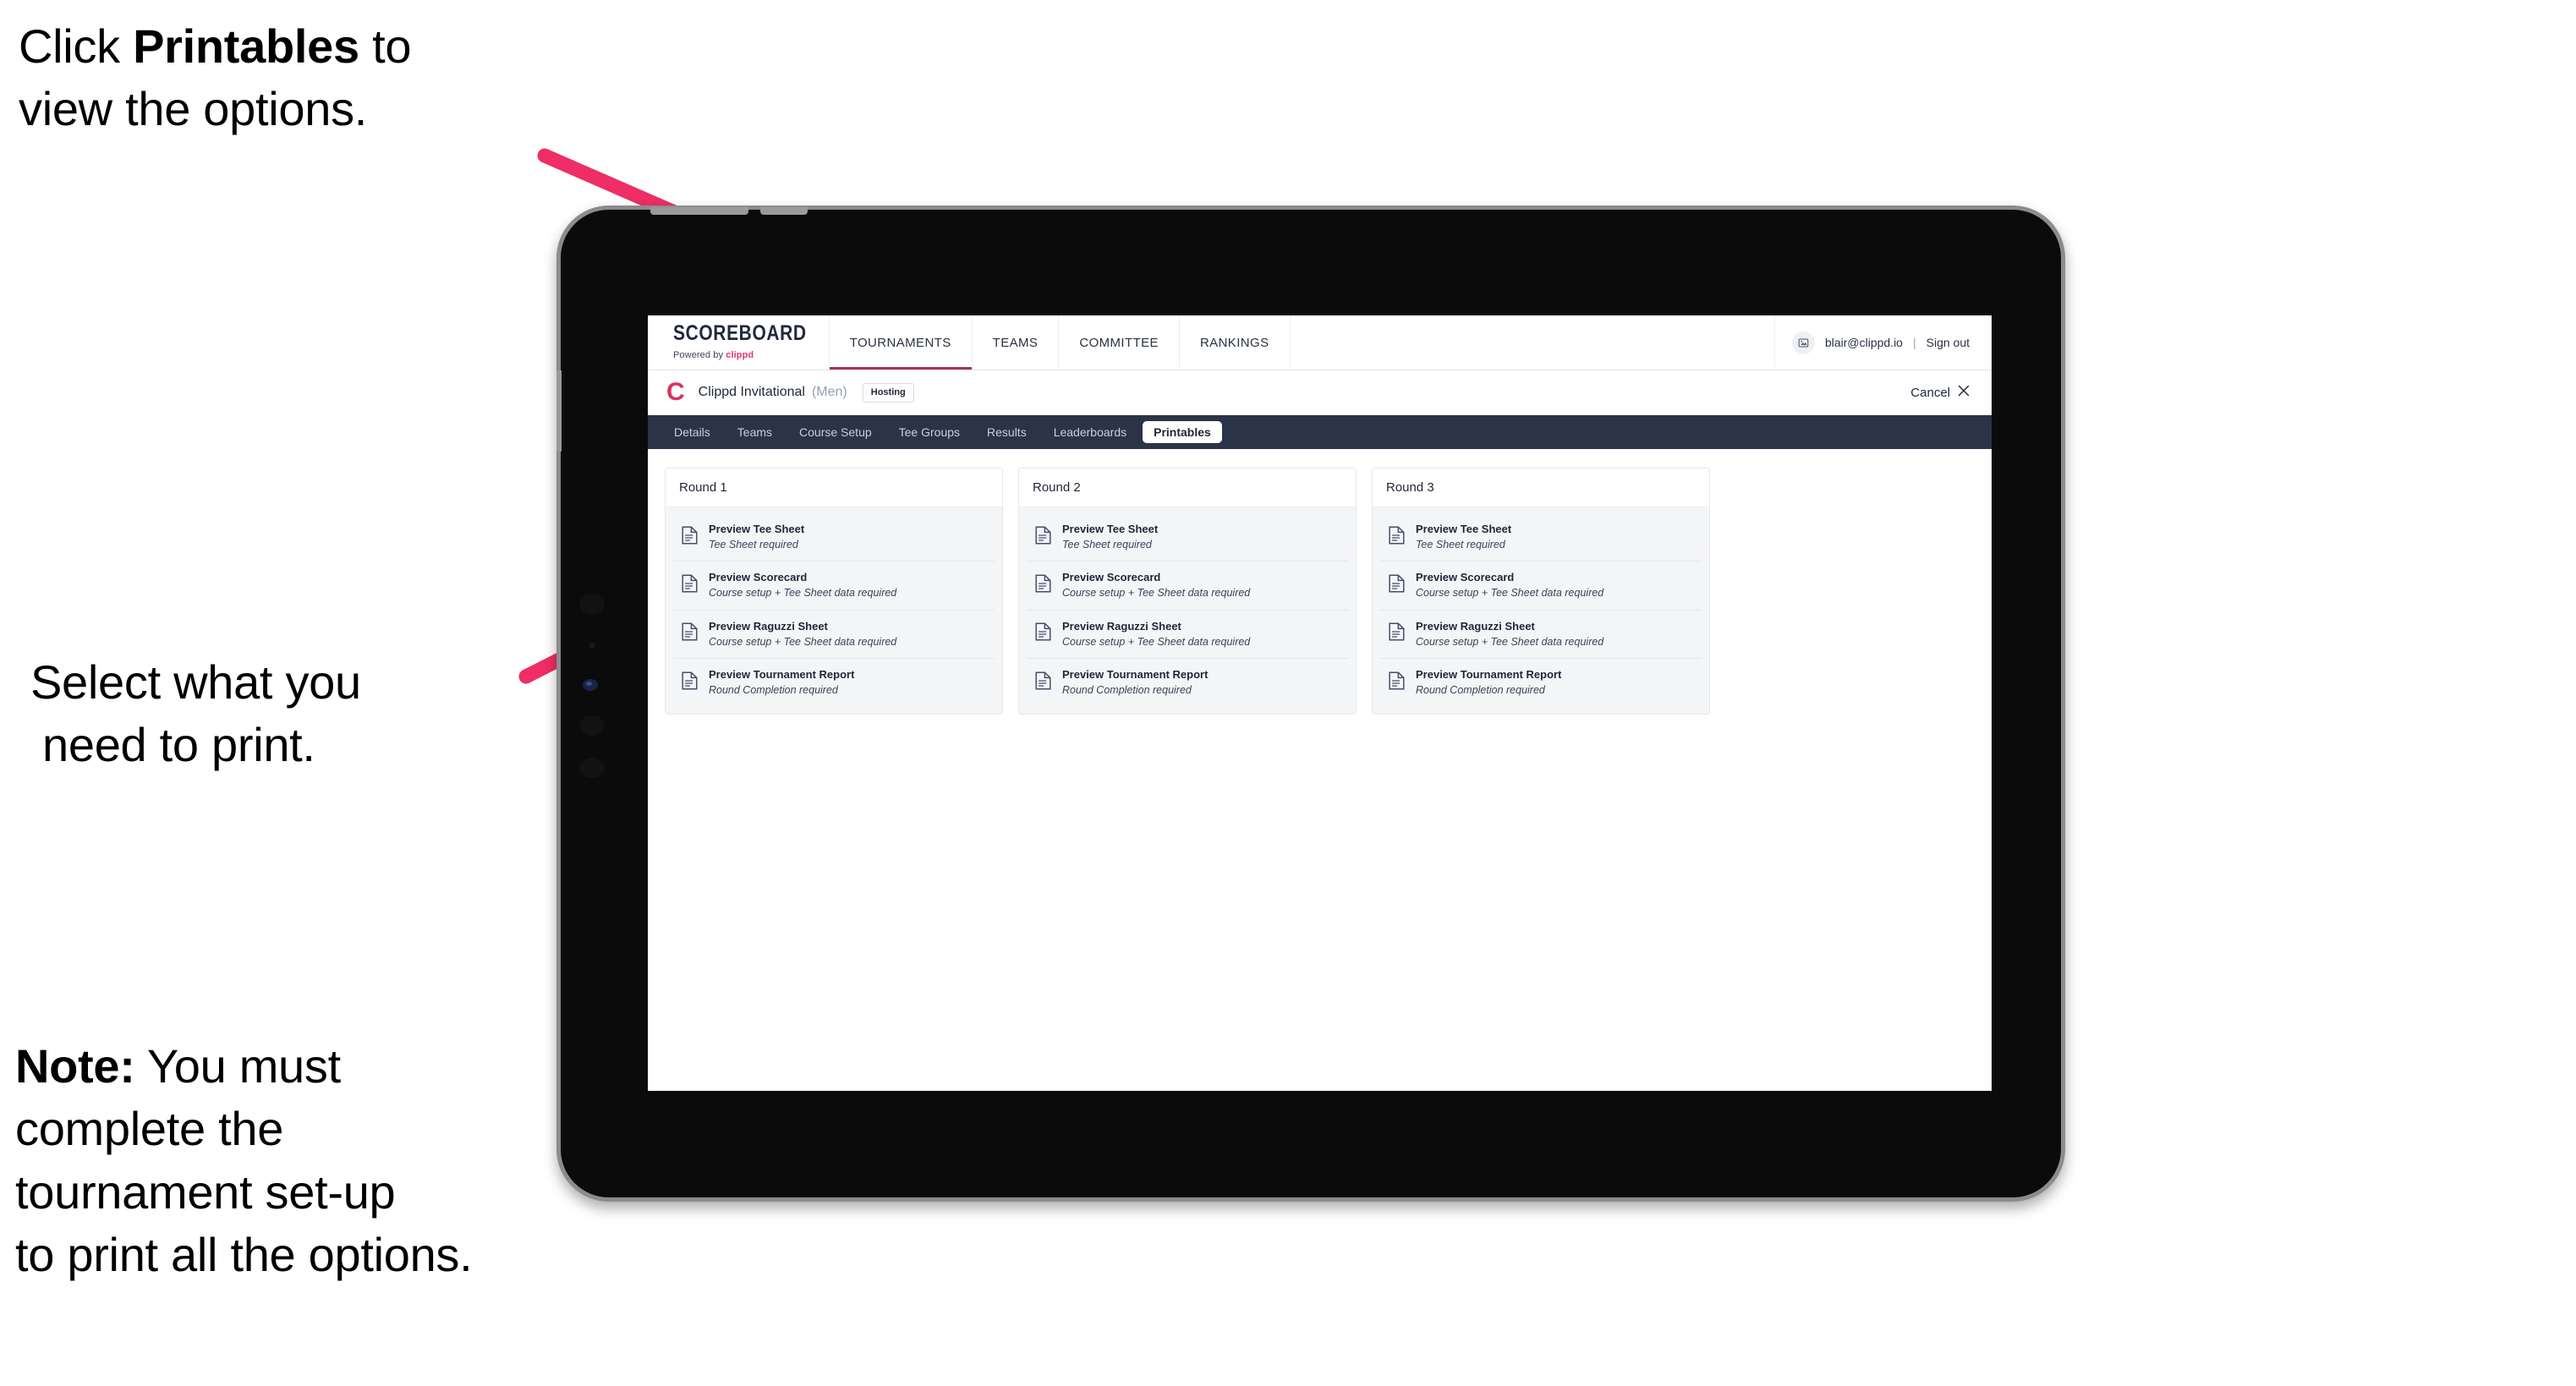 This screenshot has width=2576, height=1386. What do you see at coordinates (1465, 577) in the screenshot?
I see `printable-item-title: Preview Scorecard` at bounding box center [1465, 577].